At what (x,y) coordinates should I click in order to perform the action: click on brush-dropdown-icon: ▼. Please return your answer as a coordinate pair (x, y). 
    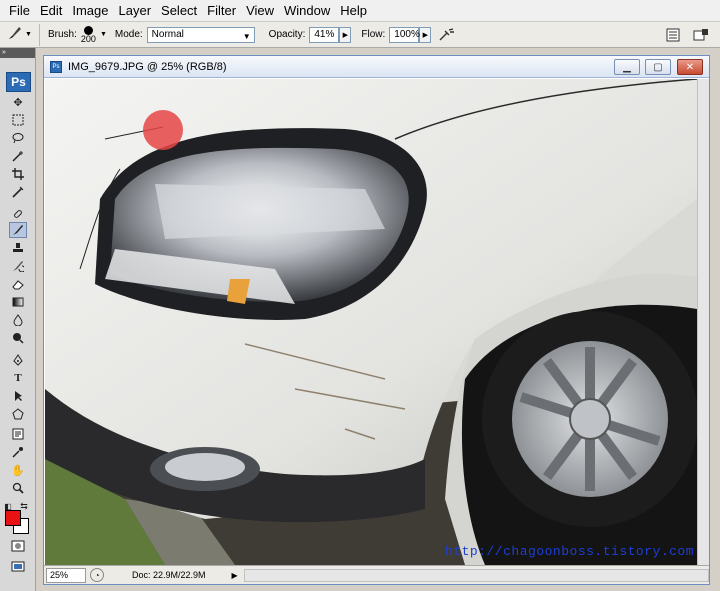
    Looking at the image, I should click on (103, 34).